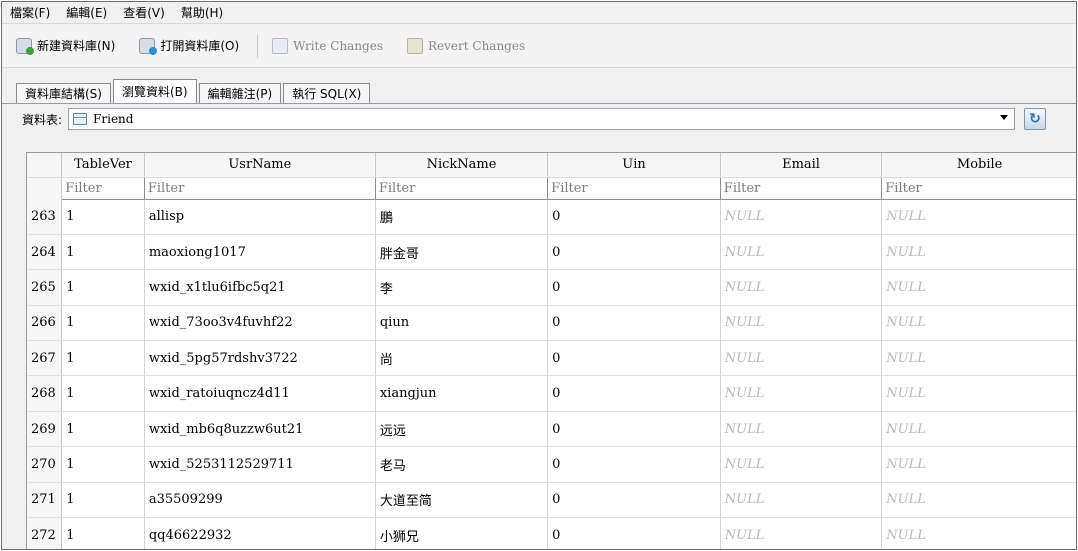  What do you see at coordinates (45, 500) in the screenshot?
I see `row-number: 271` at bounding box center [45, 500].